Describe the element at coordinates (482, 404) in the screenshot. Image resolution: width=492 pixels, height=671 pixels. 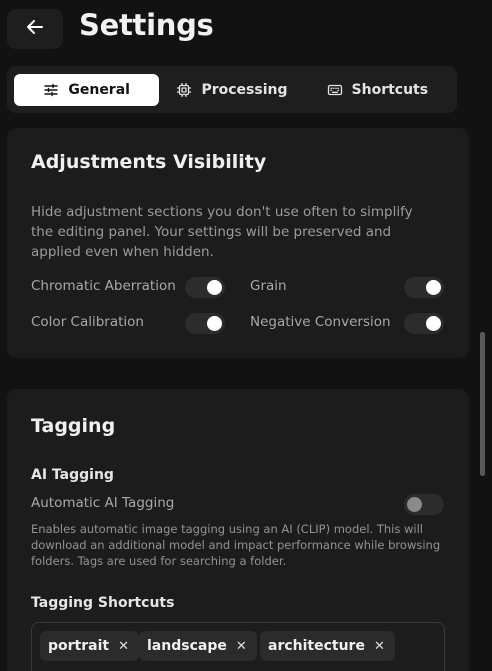
I see `scrollbar-thumb` at that location.